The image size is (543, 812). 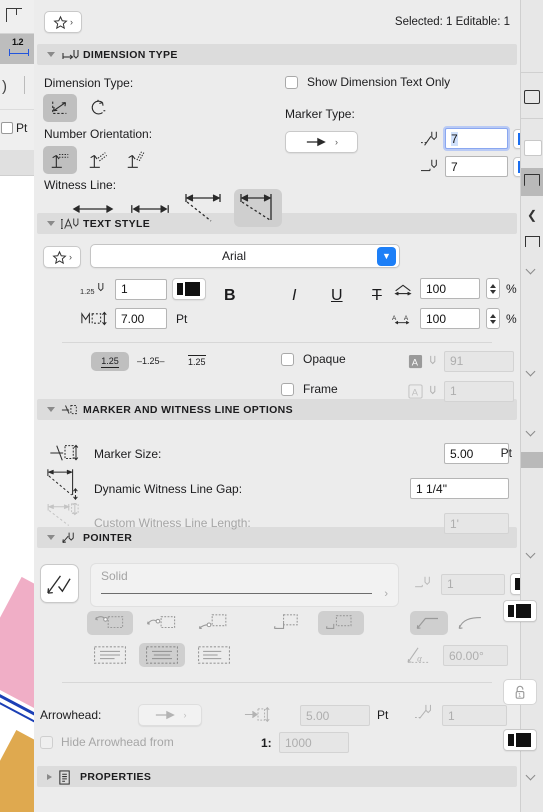 I want to click on marker-pen-input: 7, so click(x=476, y=138).